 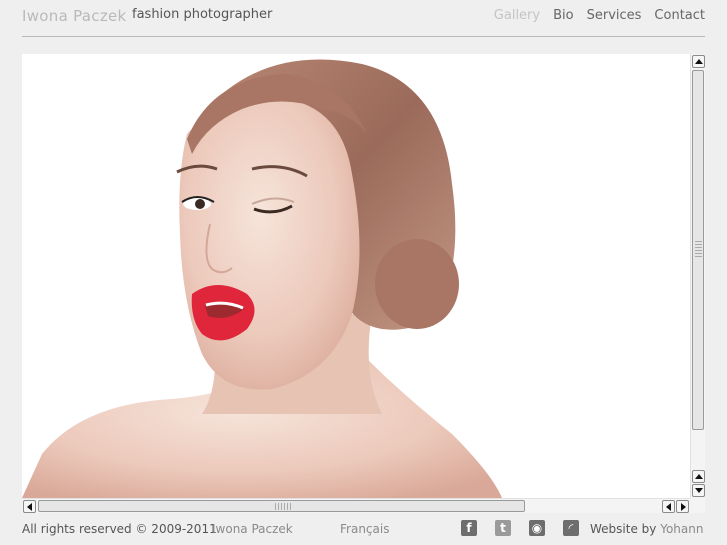 I want to click on language-link: Français, so click(x=364, y=529).